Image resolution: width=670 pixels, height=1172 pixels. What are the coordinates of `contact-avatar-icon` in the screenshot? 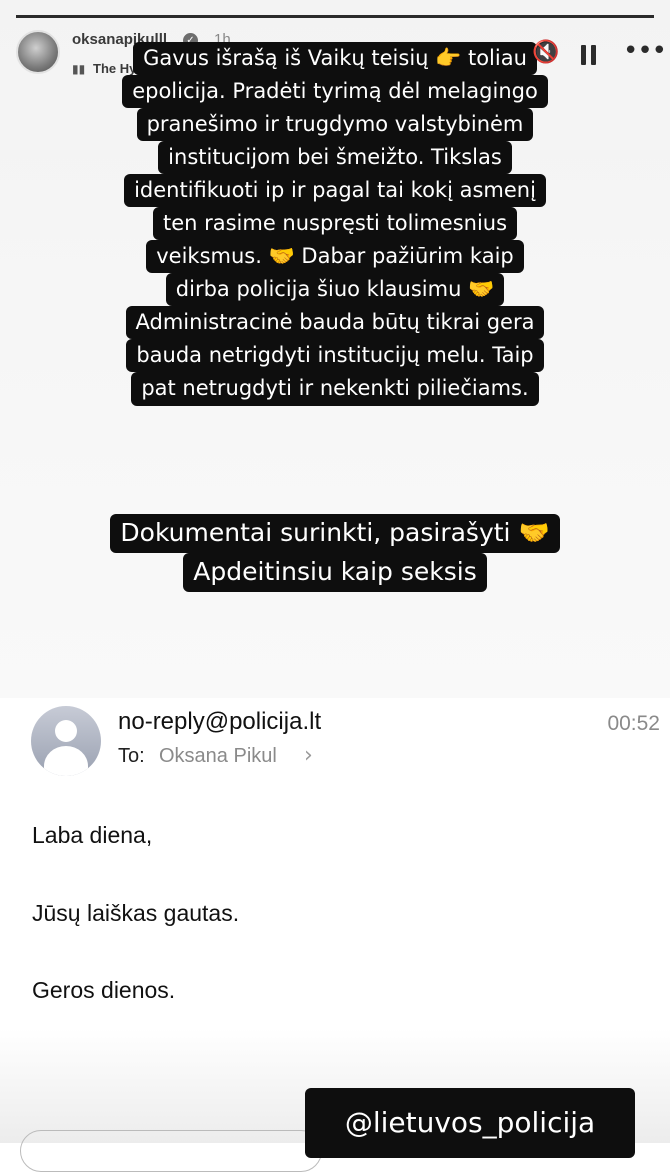 It's located at (66, 741).